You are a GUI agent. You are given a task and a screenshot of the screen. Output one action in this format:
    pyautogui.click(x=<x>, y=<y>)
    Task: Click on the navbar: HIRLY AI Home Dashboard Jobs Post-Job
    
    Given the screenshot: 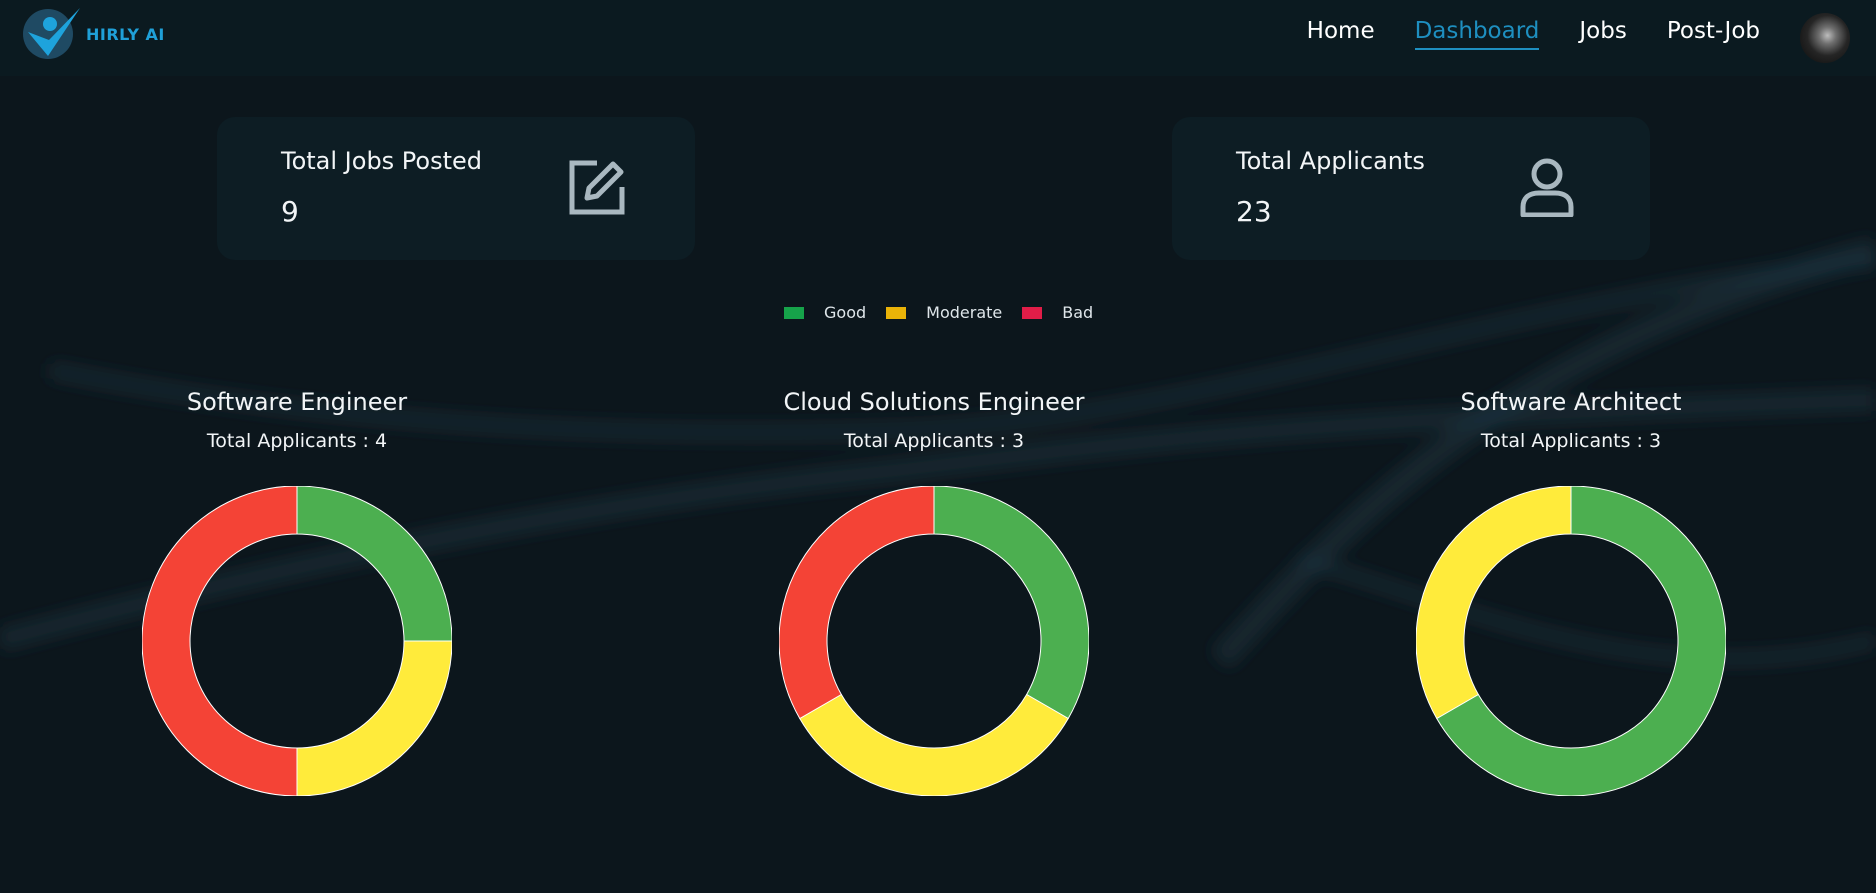 What is the action you would take?
    pyautogui.click(x=938, y=38)
    